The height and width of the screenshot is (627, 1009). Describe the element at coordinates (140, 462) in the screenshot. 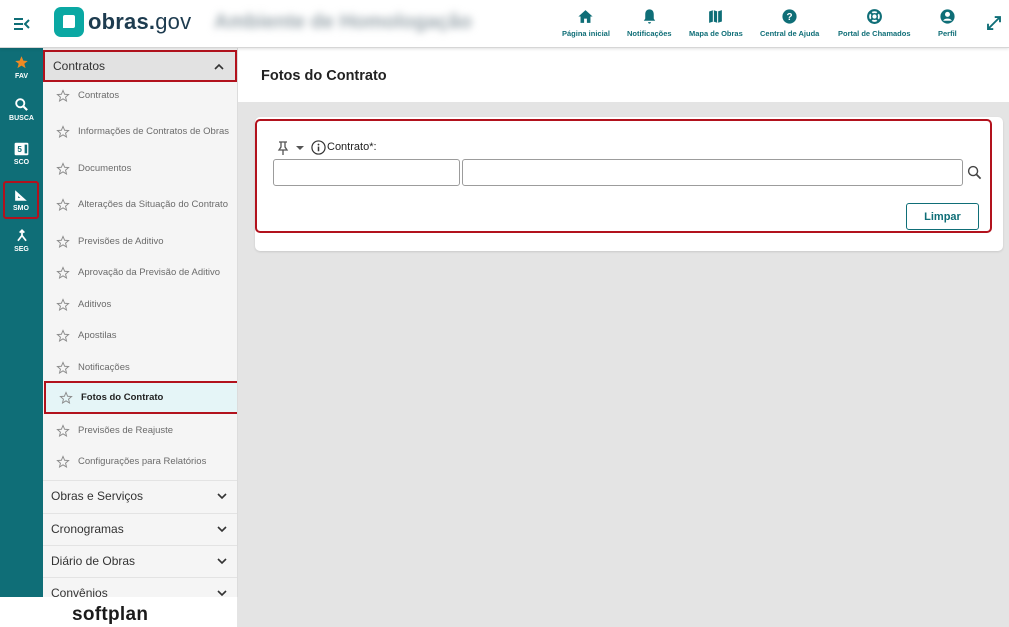

I see `menu-item-configuracoes: Configurações para Relatórios` at that location.